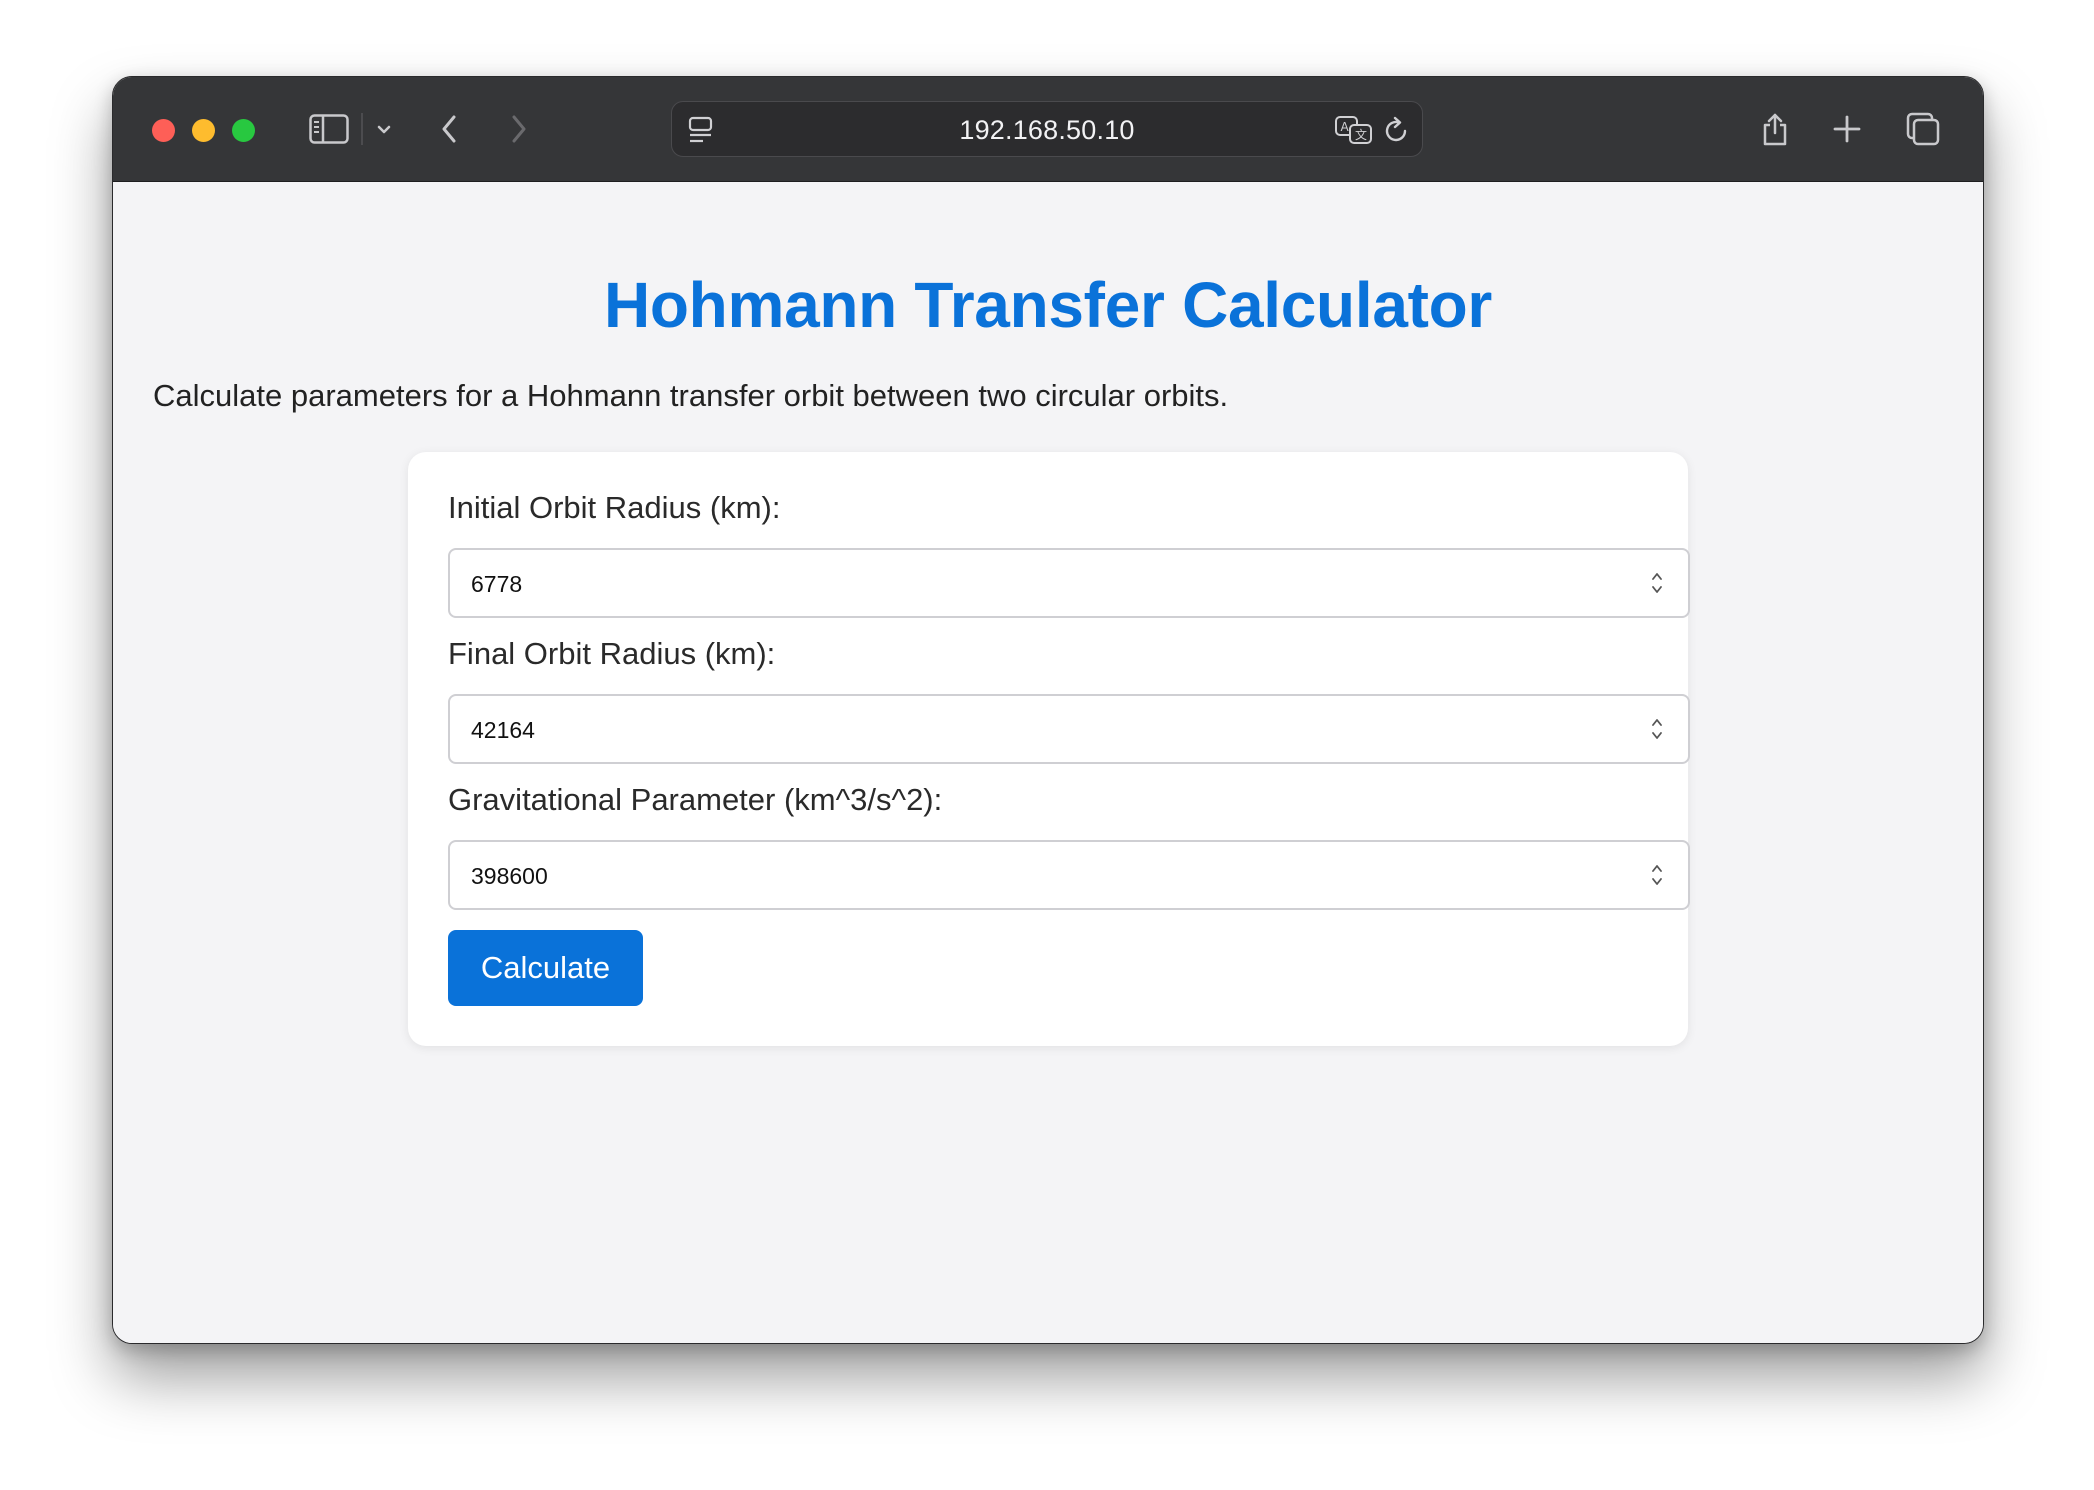  I want to click on svg-text: 文, so click(1361, 134).